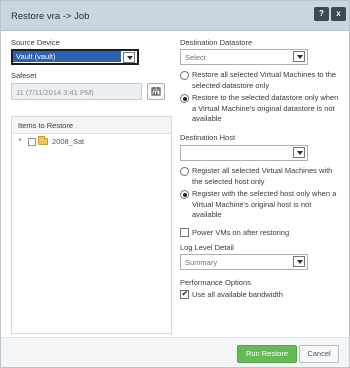 This screenshot has width=350, height=368. I want to click on safeset-field: 11 (7/11/2014 3:41 PM), so click(76, 91).